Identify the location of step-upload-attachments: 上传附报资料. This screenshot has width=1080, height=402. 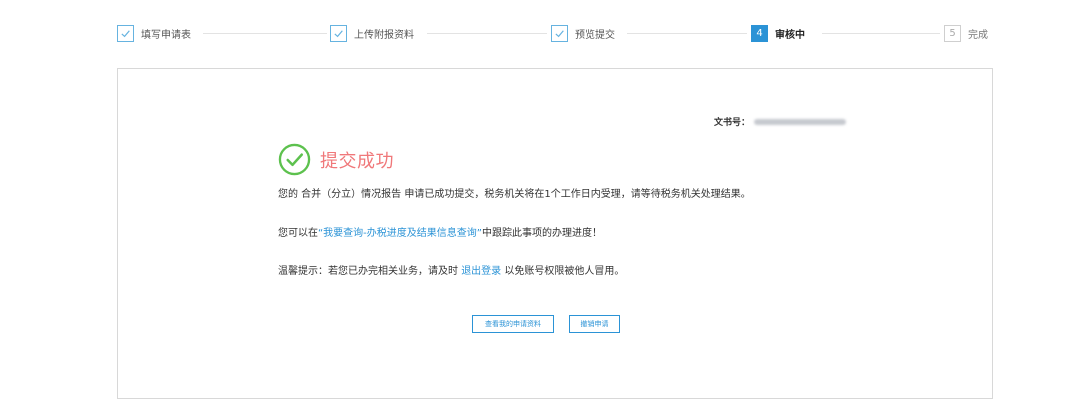
(376, 33).